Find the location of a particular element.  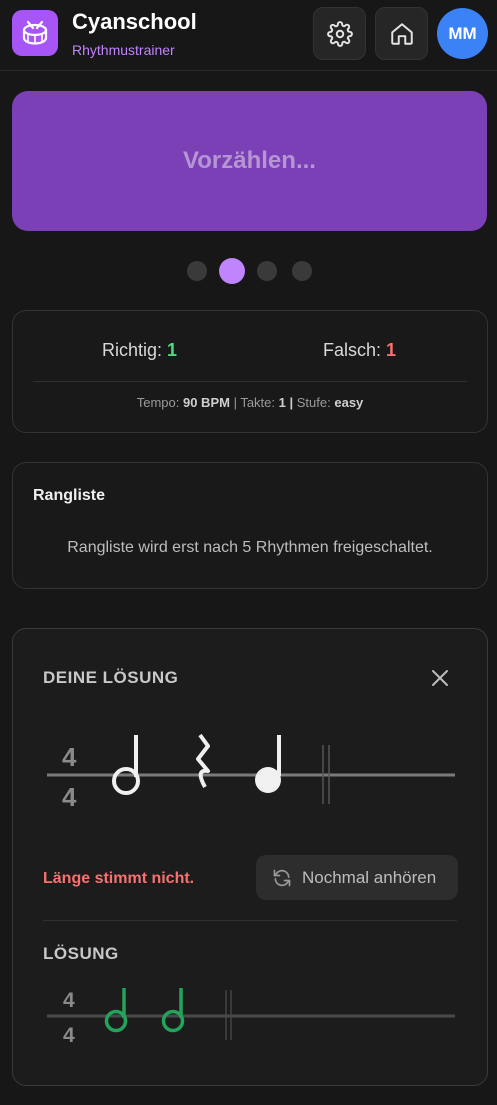

drum-icon is located at coordinates (35, 32).